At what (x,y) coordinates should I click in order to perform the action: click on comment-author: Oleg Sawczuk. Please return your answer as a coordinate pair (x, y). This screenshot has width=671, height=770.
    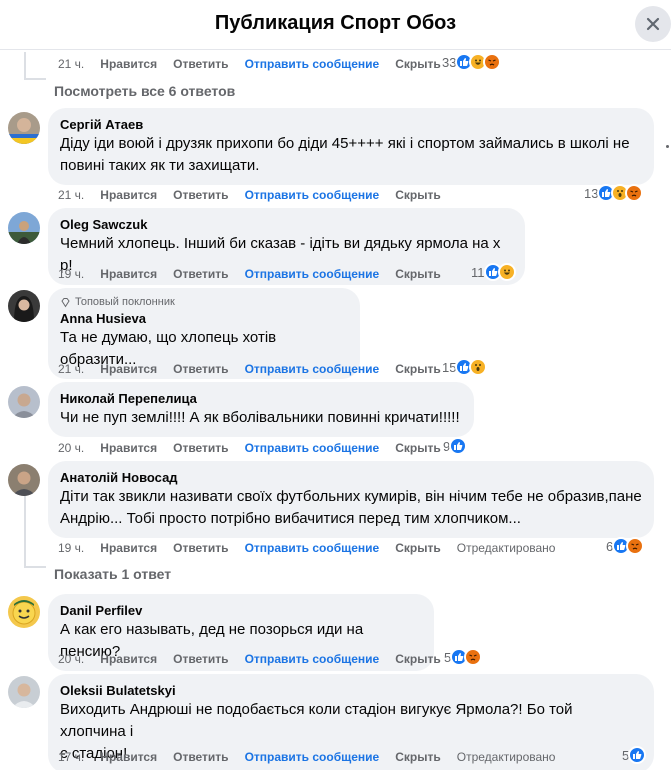
    Looking at the image, I should click on (286, 224).